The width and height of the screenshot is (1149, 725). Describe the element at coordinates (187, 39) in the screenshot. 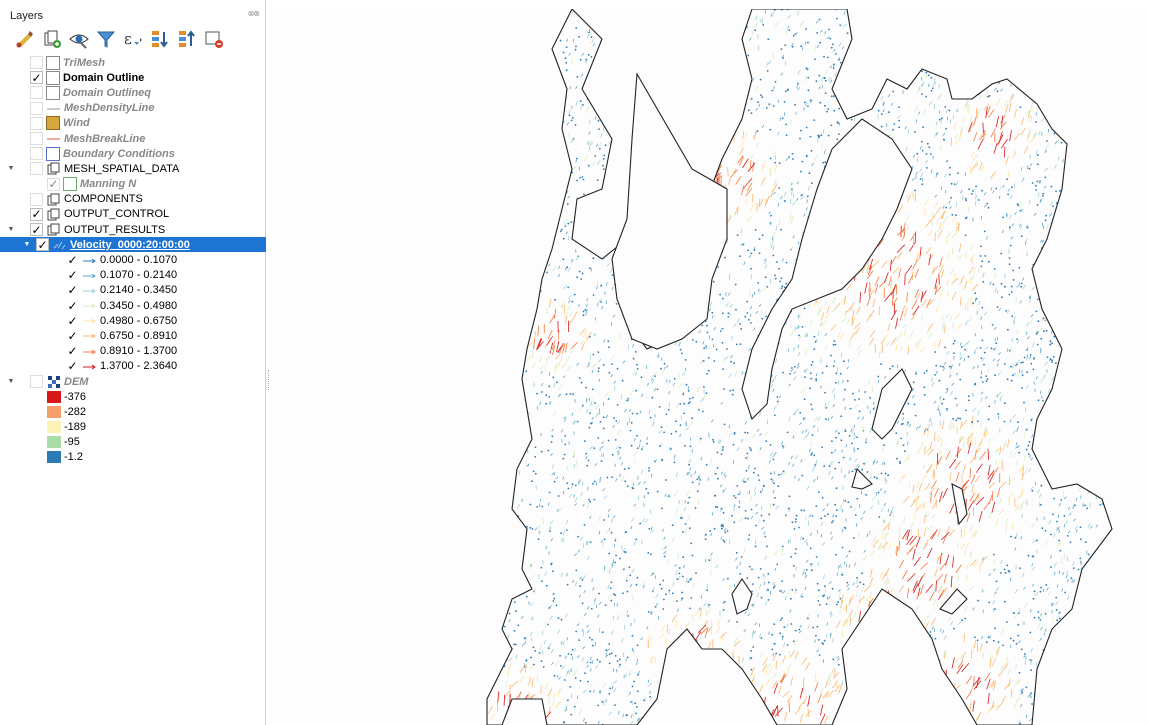

I see `collapse-all-icon` at that location.